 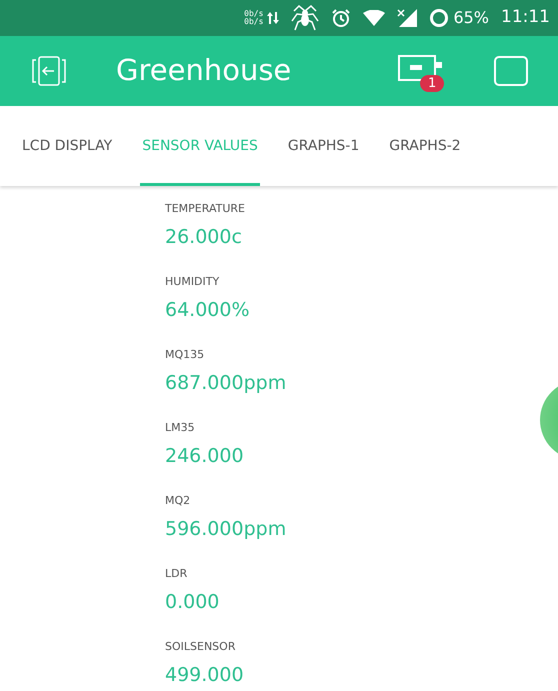 I want to click on notification-badge: 1, so click(x=432, y=83).